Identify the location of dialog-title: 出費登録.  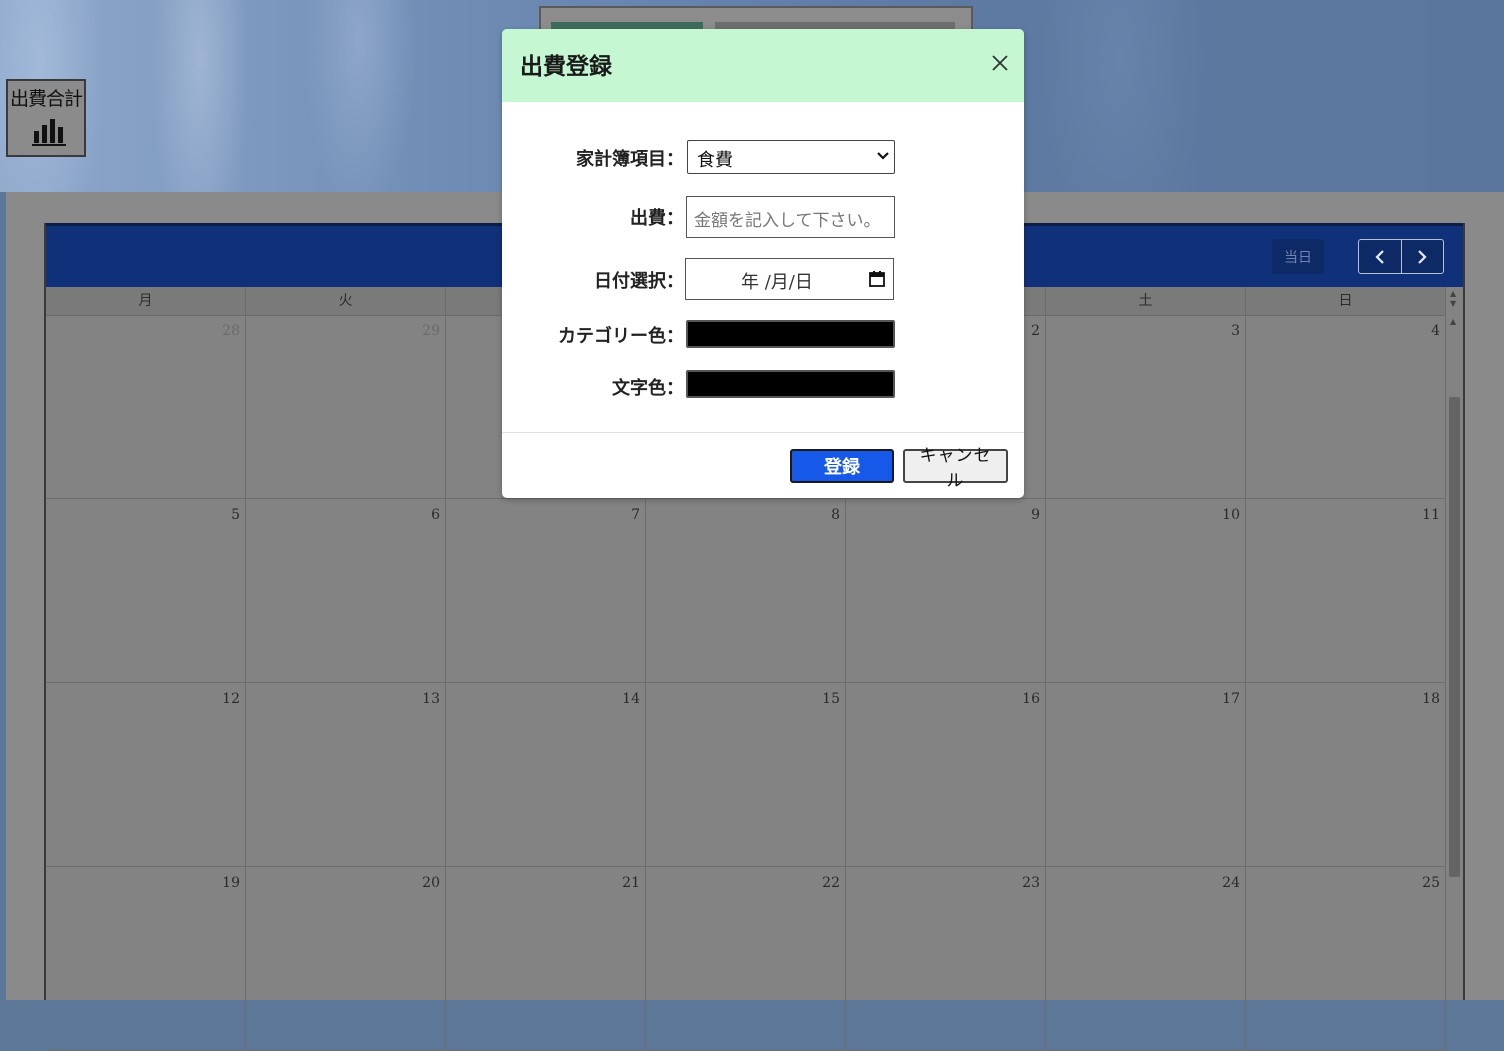
(566, 66).